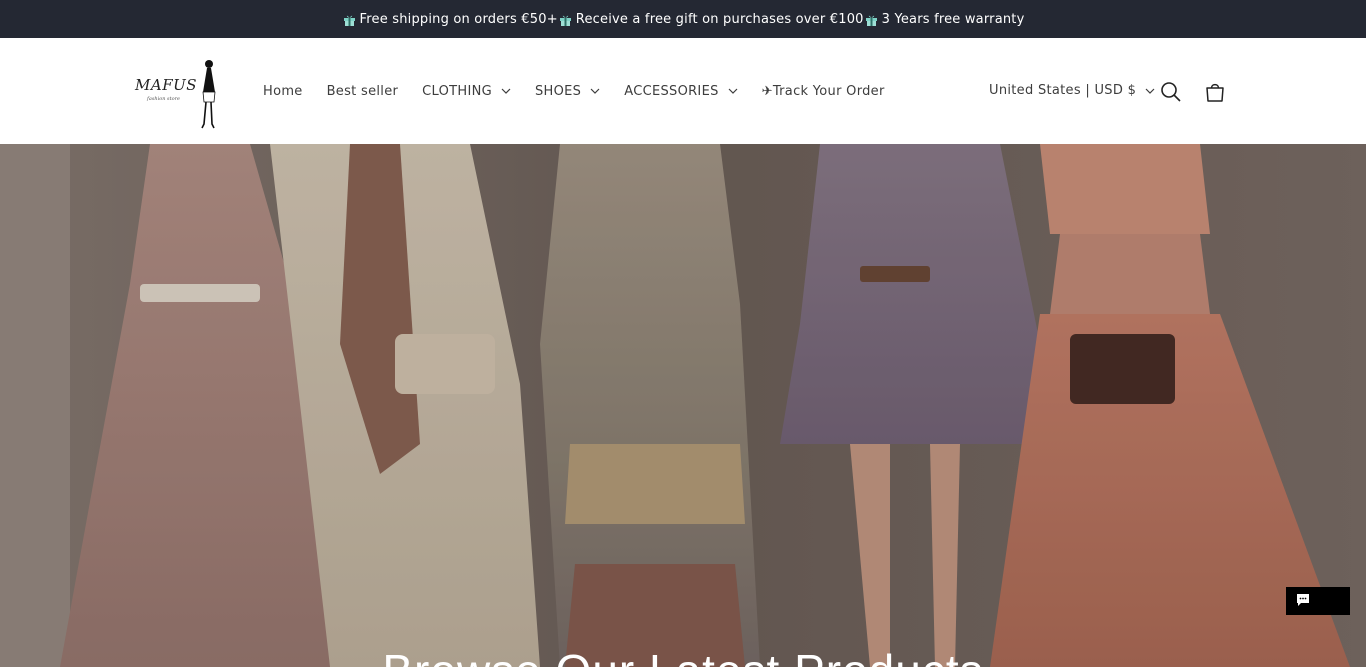  Describe the element at coordinates (671, 91) in the screenshot. I see `nav-accessories-label: ACCESSORIES` at that location.